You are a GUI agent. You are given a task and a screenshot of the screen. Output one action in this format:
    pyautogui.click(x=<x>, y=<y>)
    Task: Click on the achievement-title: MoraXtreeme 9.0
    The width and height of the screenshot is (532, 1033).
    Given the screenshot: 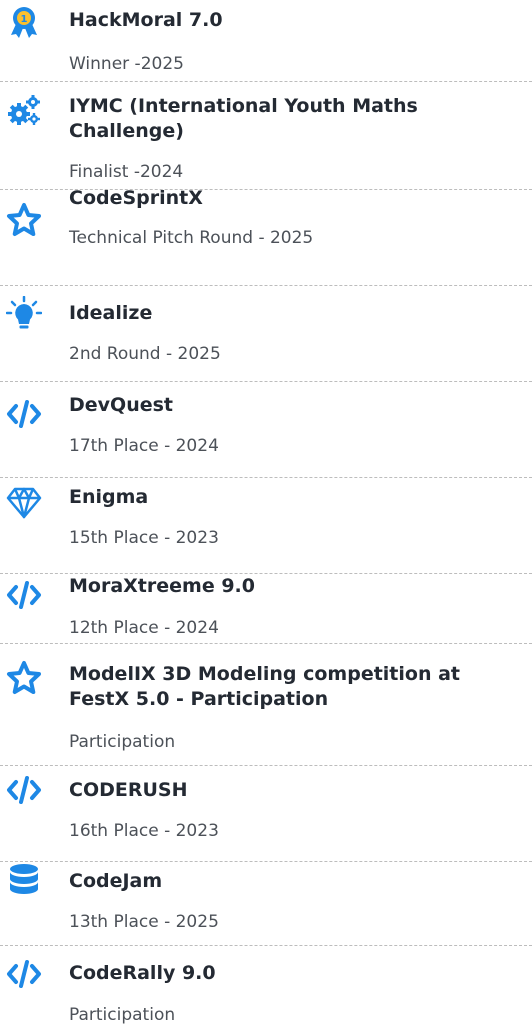 What is the action you would take?
    pyautogui.click(x=162, y=586)
    